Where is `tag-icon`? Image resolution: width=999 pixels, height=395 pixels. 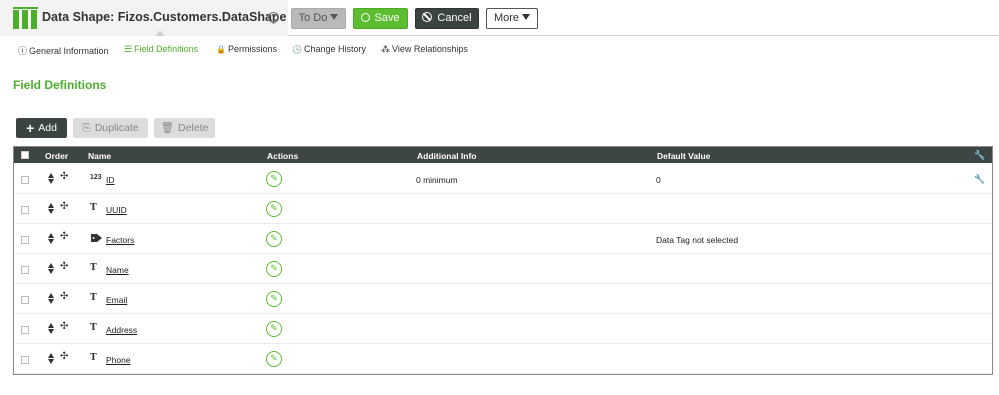
tag-icon is located at coordinates (96, 238).